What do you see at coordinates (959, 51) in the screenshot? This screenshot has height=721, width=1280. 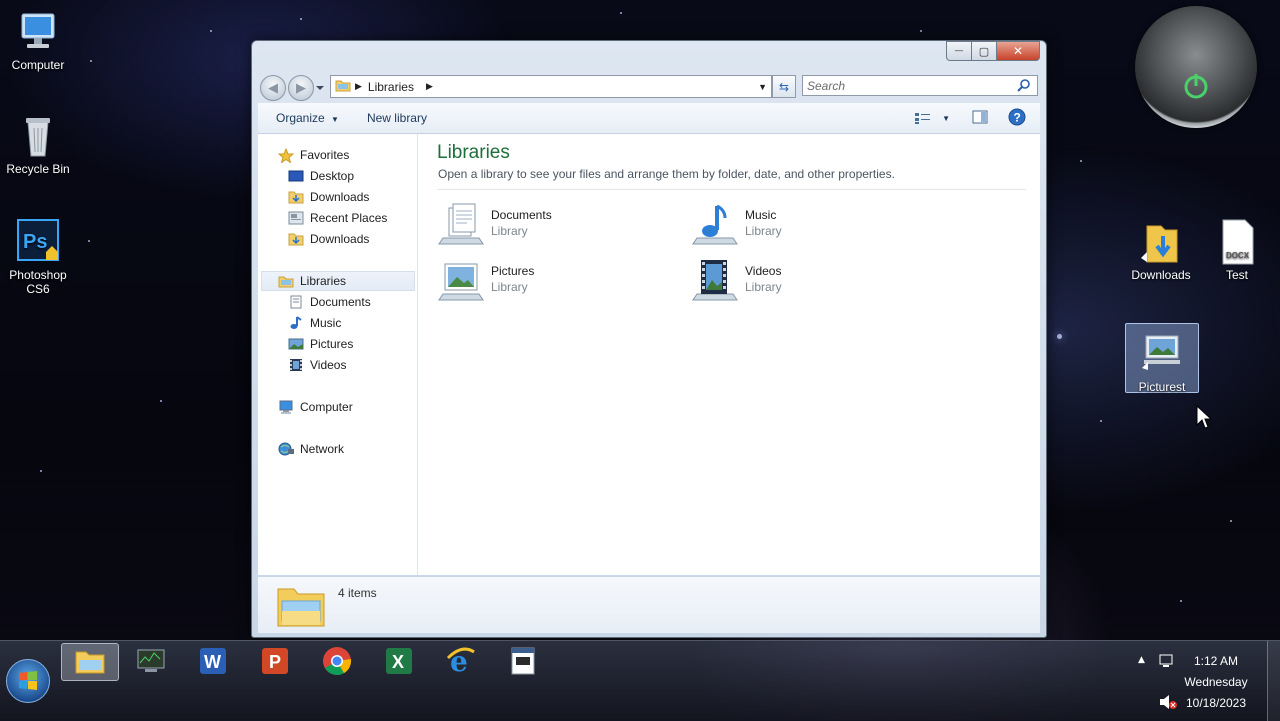 I see `minimize-button: —` at bounding box center [959, 51].